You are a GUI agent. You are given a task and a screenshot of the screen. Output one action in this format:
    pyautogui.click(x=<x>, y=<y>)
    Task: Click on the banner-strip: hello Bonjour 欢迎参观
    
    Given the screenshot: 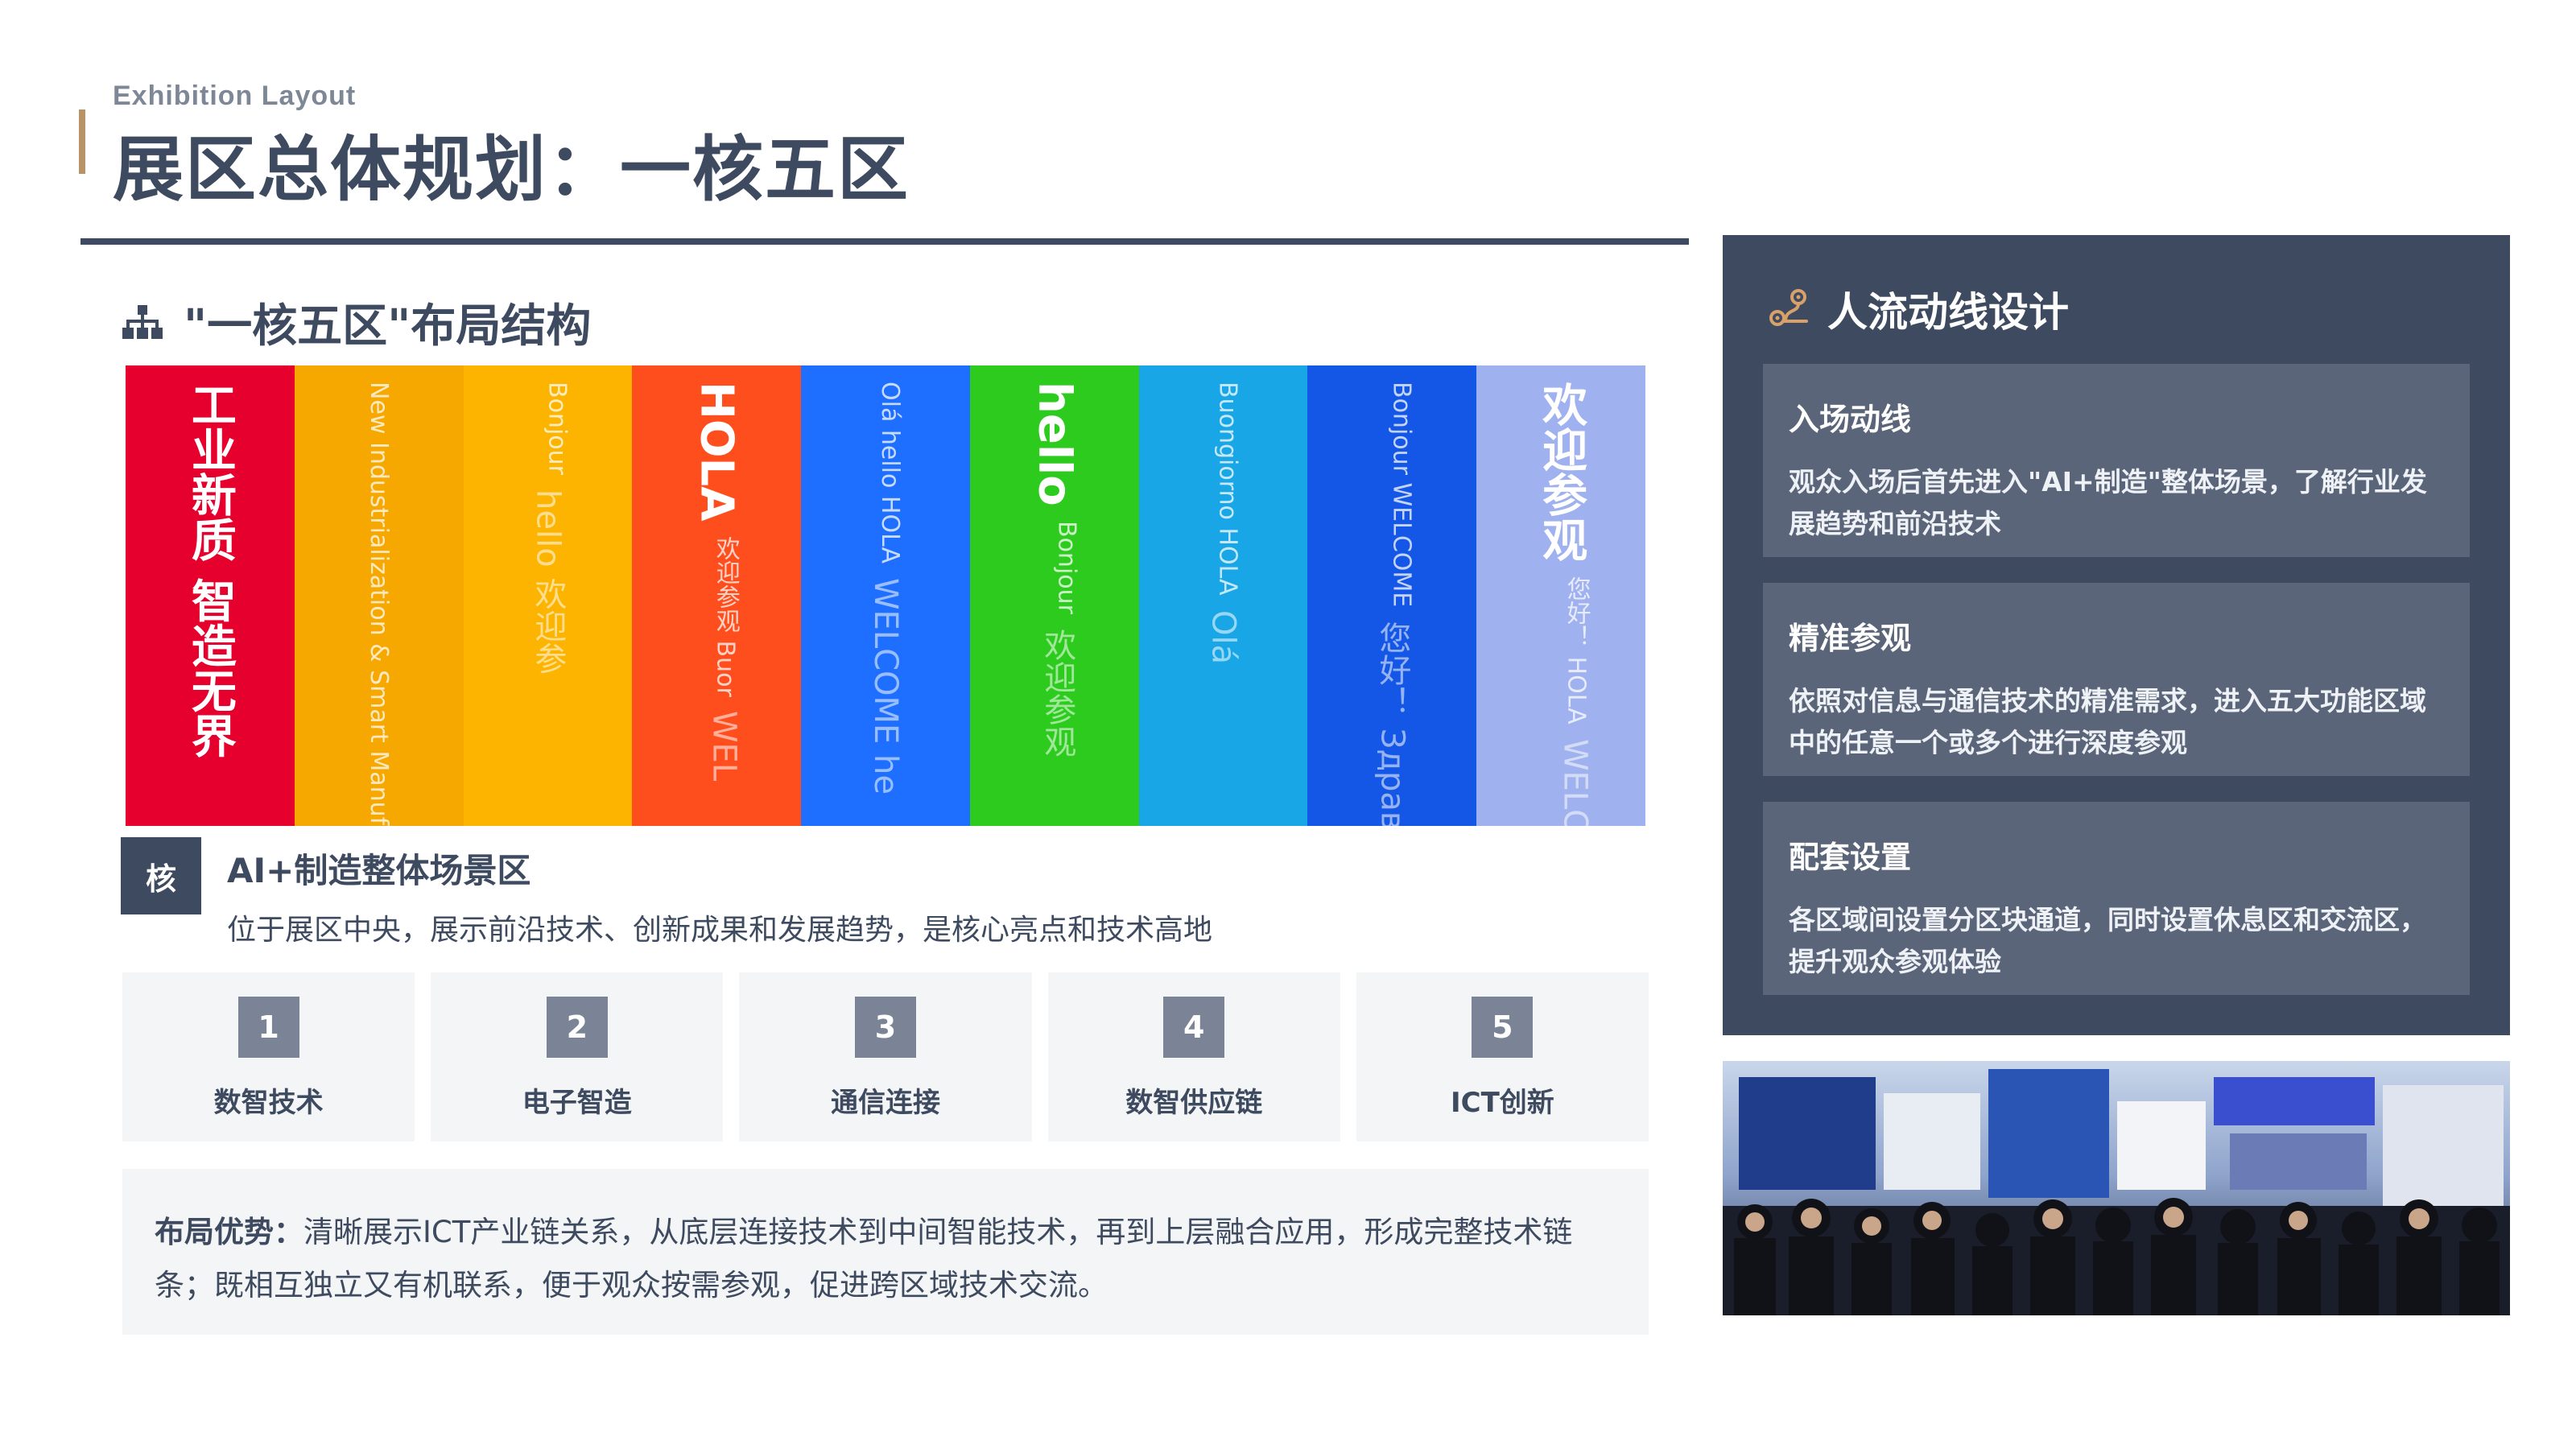 What is the action you would take?
    pyautogui.click(x=1055, y=595)
    